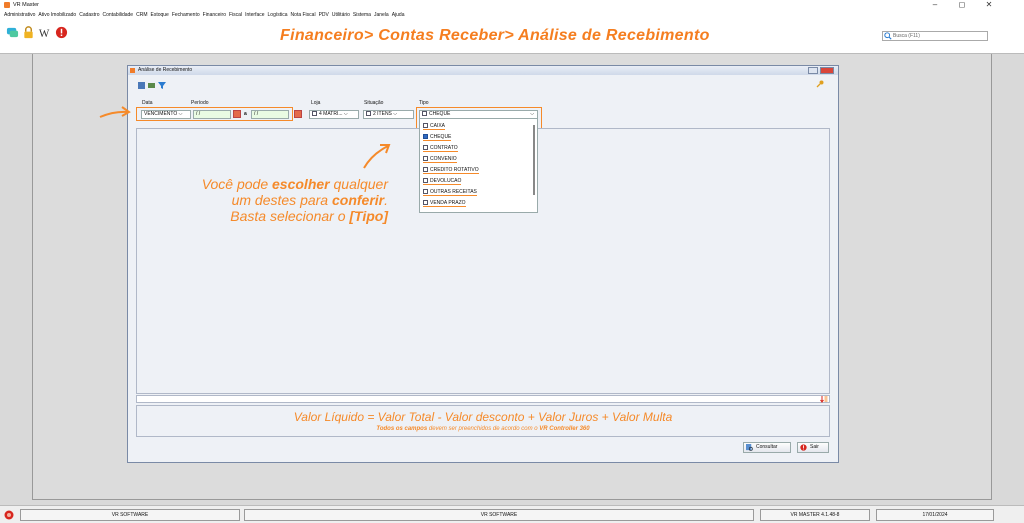 The image size is (1024, 523). What do you see at coordinates (316, 103) in the screenshot?
I see `loja-label: Loja` at bounding box center [316, 103].